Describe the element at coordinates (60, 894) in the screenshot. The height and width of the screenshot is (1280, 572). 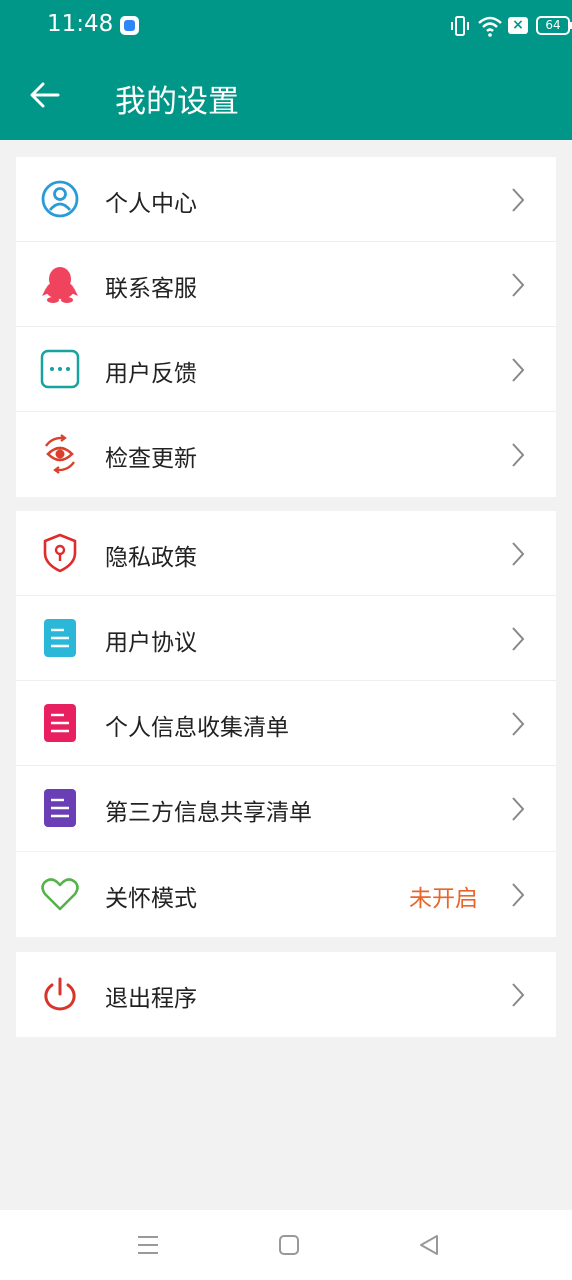
I see `heart-outline-icon` at that location.